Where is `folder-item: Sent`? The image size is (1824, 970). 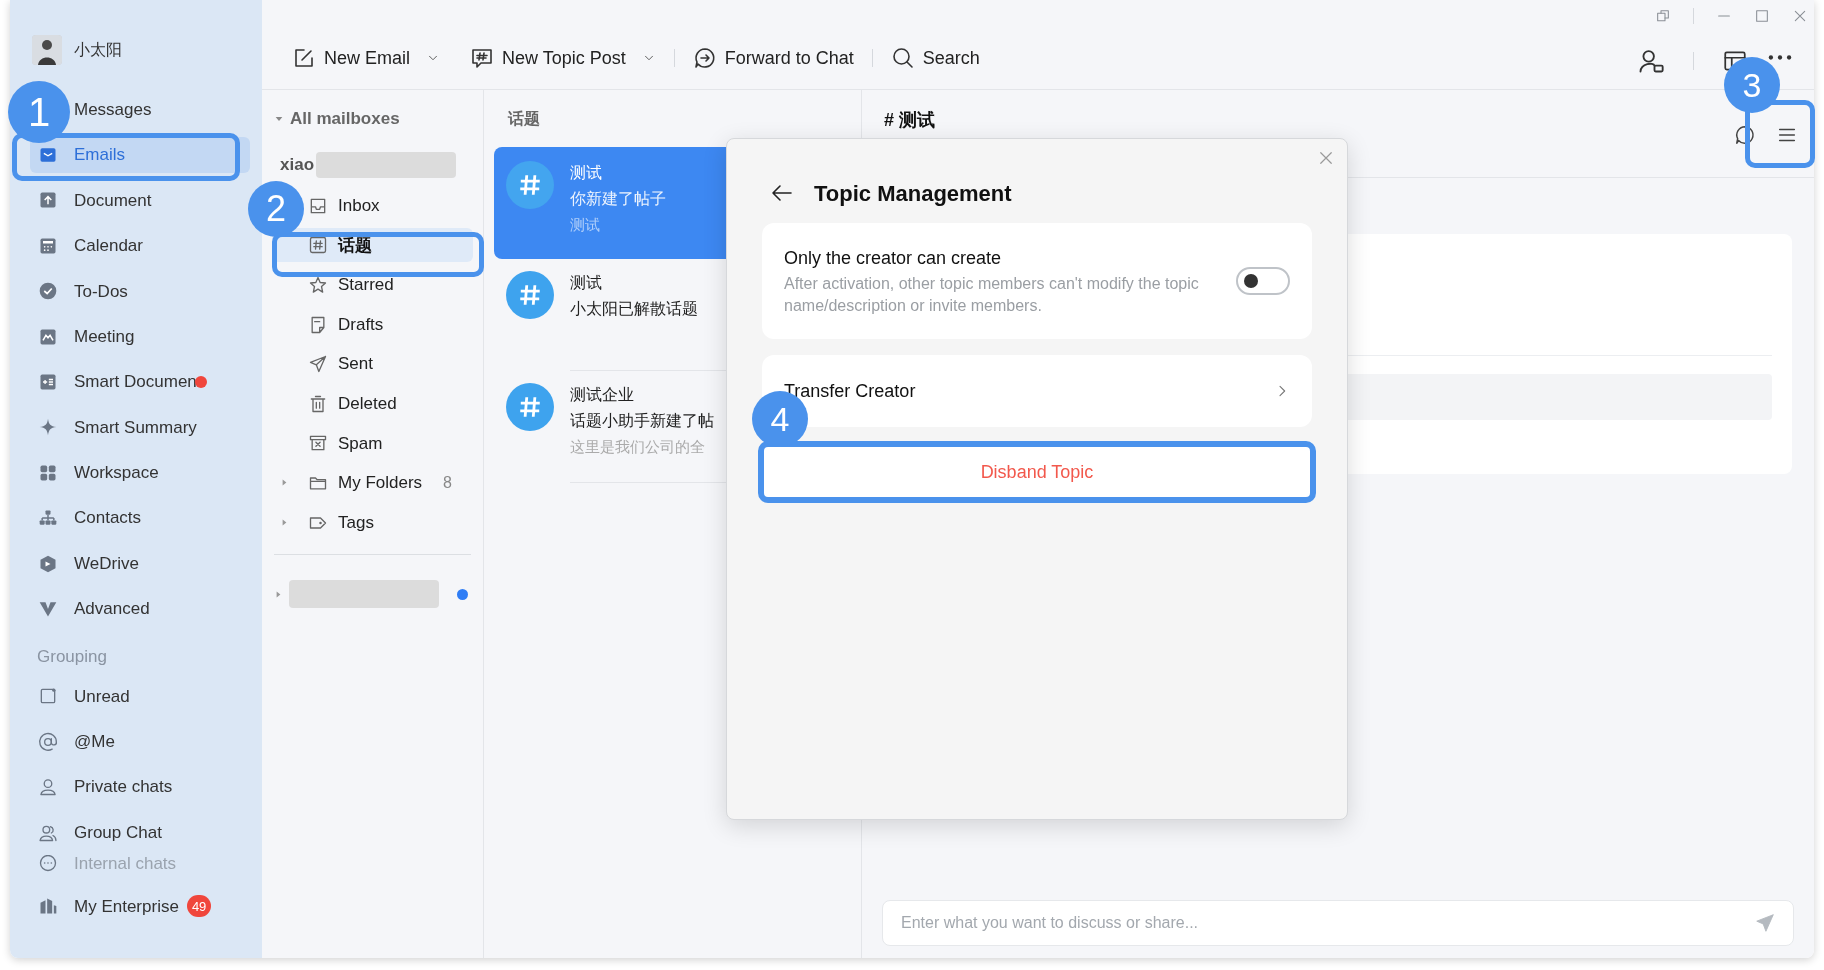 folder-item: Sent is located at coordinates (343, 364).